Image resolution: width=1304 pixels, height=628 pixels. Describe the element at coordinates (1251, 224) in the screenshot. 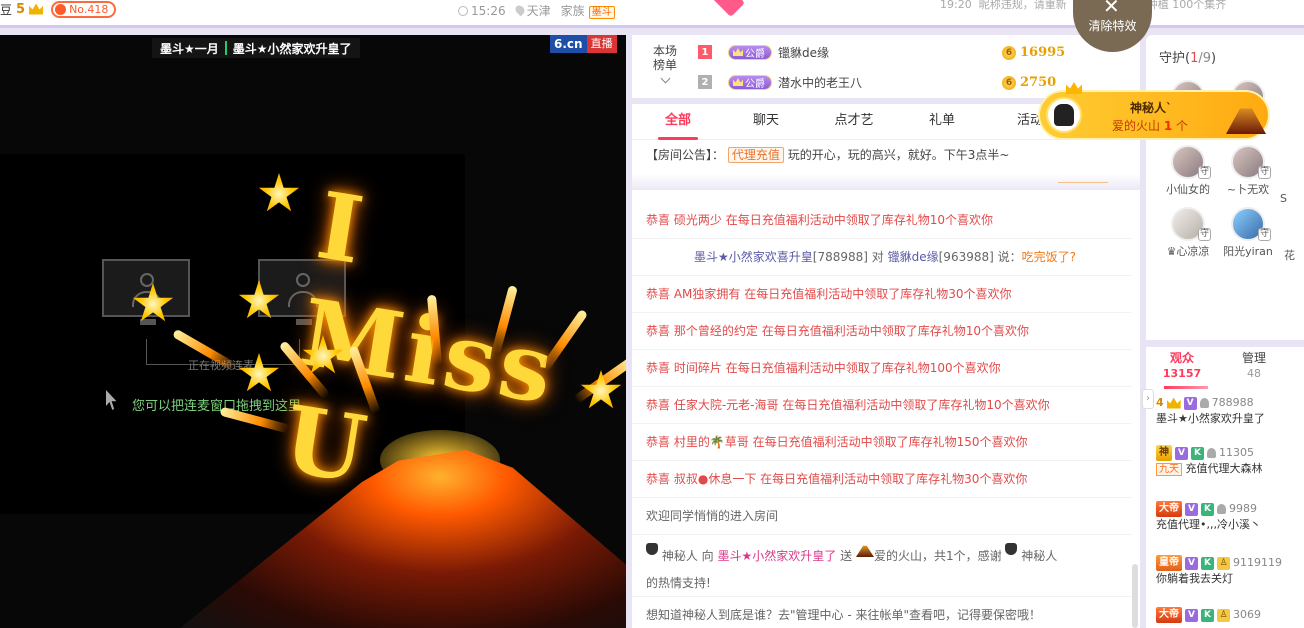

I see `avatar: 守` at that location.